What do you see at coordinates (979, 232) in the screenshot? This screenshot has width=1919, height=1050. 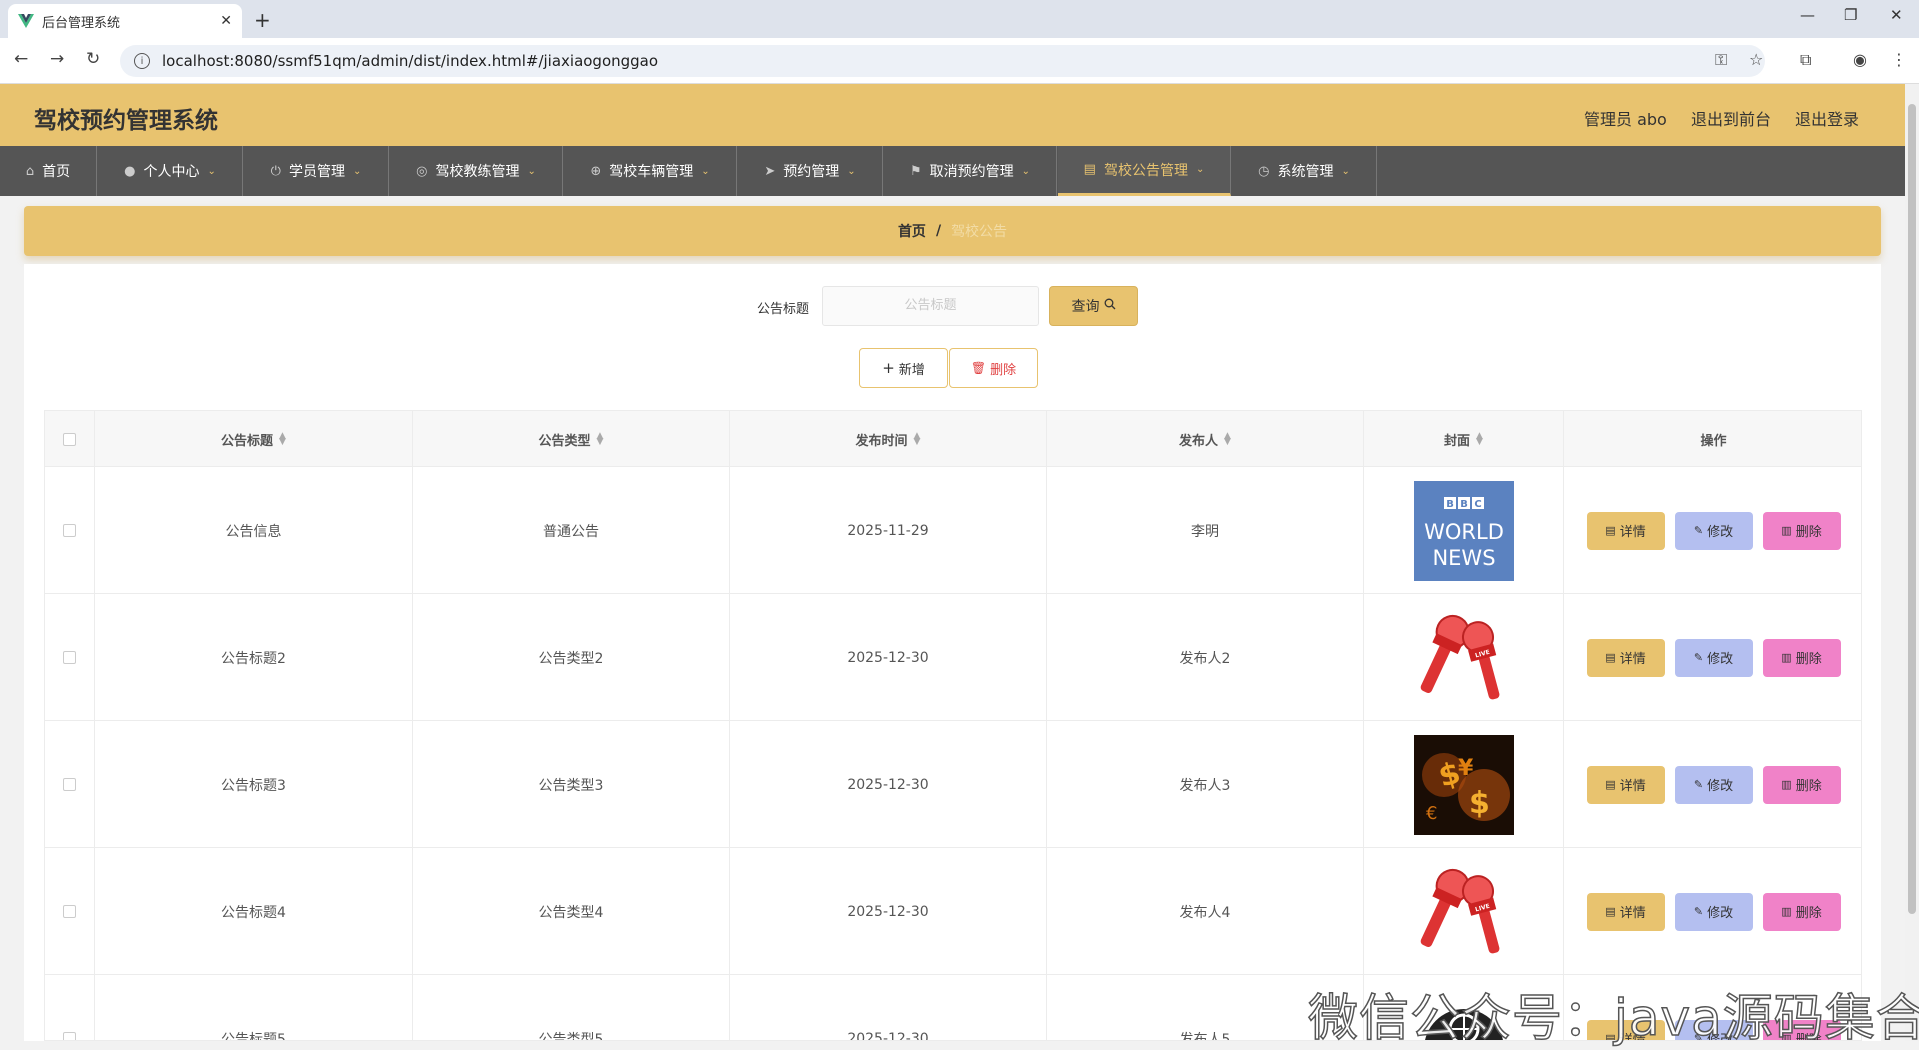 I see `breadcrumb-current: 驾校公告` at bounding box center [979, 232].